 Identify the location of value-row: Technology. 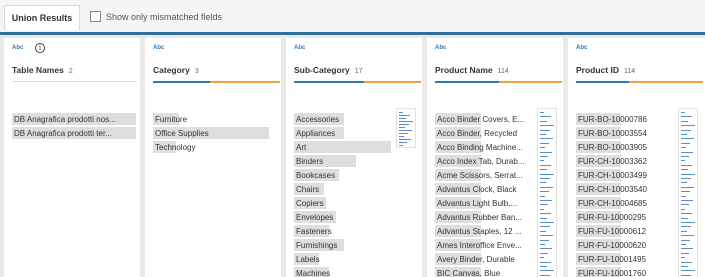
(181, 148).